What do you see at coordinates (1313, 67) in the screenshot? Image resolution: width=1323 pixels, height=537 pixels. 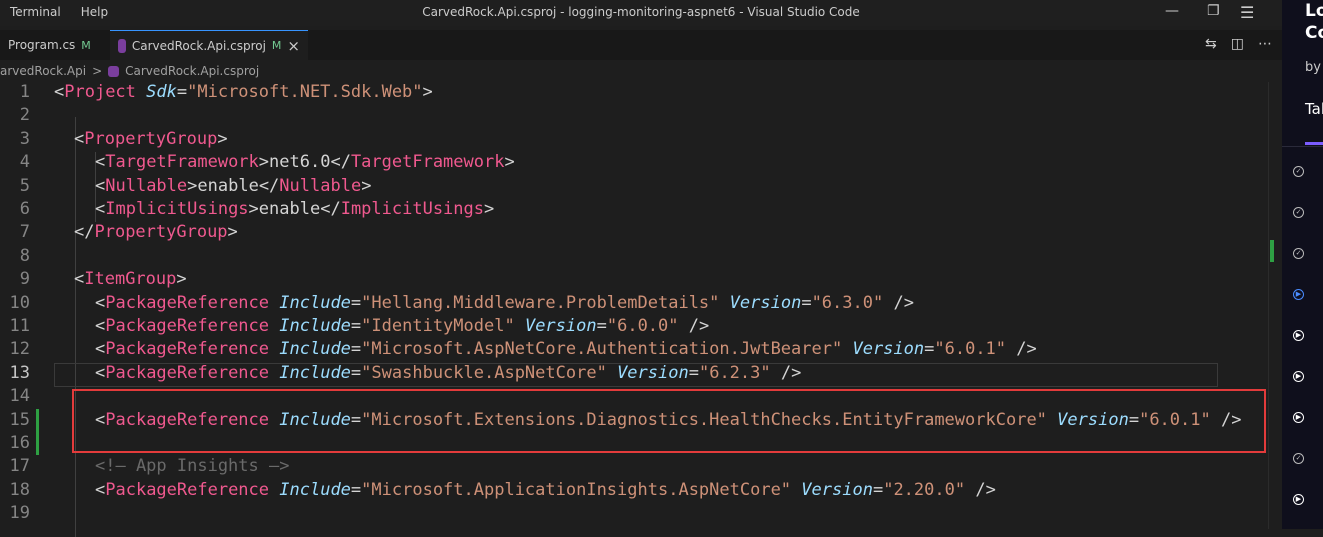 I see `course-author: by` at bounding box center [1313, 67].